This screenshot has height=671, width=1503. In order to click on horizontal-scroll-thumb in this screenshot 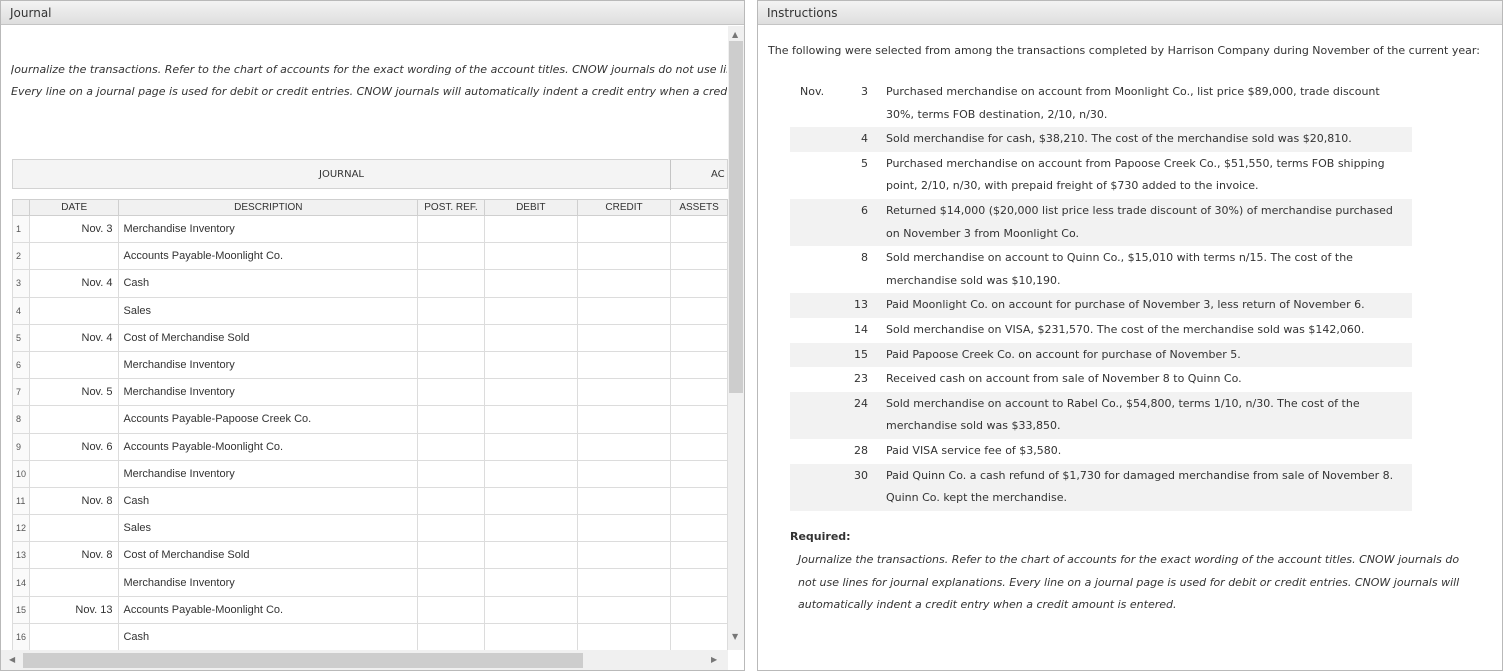, I will do `click(303, 660)`.